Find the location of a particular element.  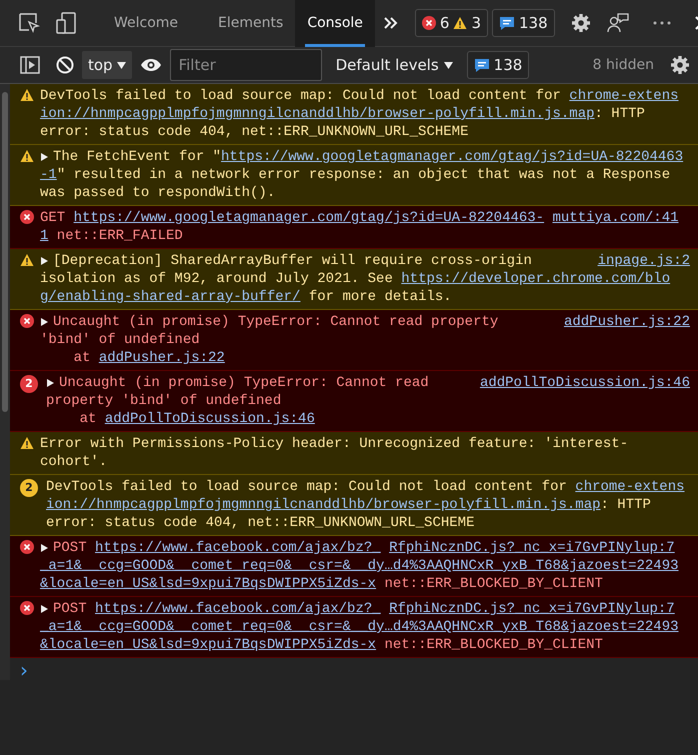

message-text: isolation as of M92, around July 2021. See is located at coordinates (217, 279).